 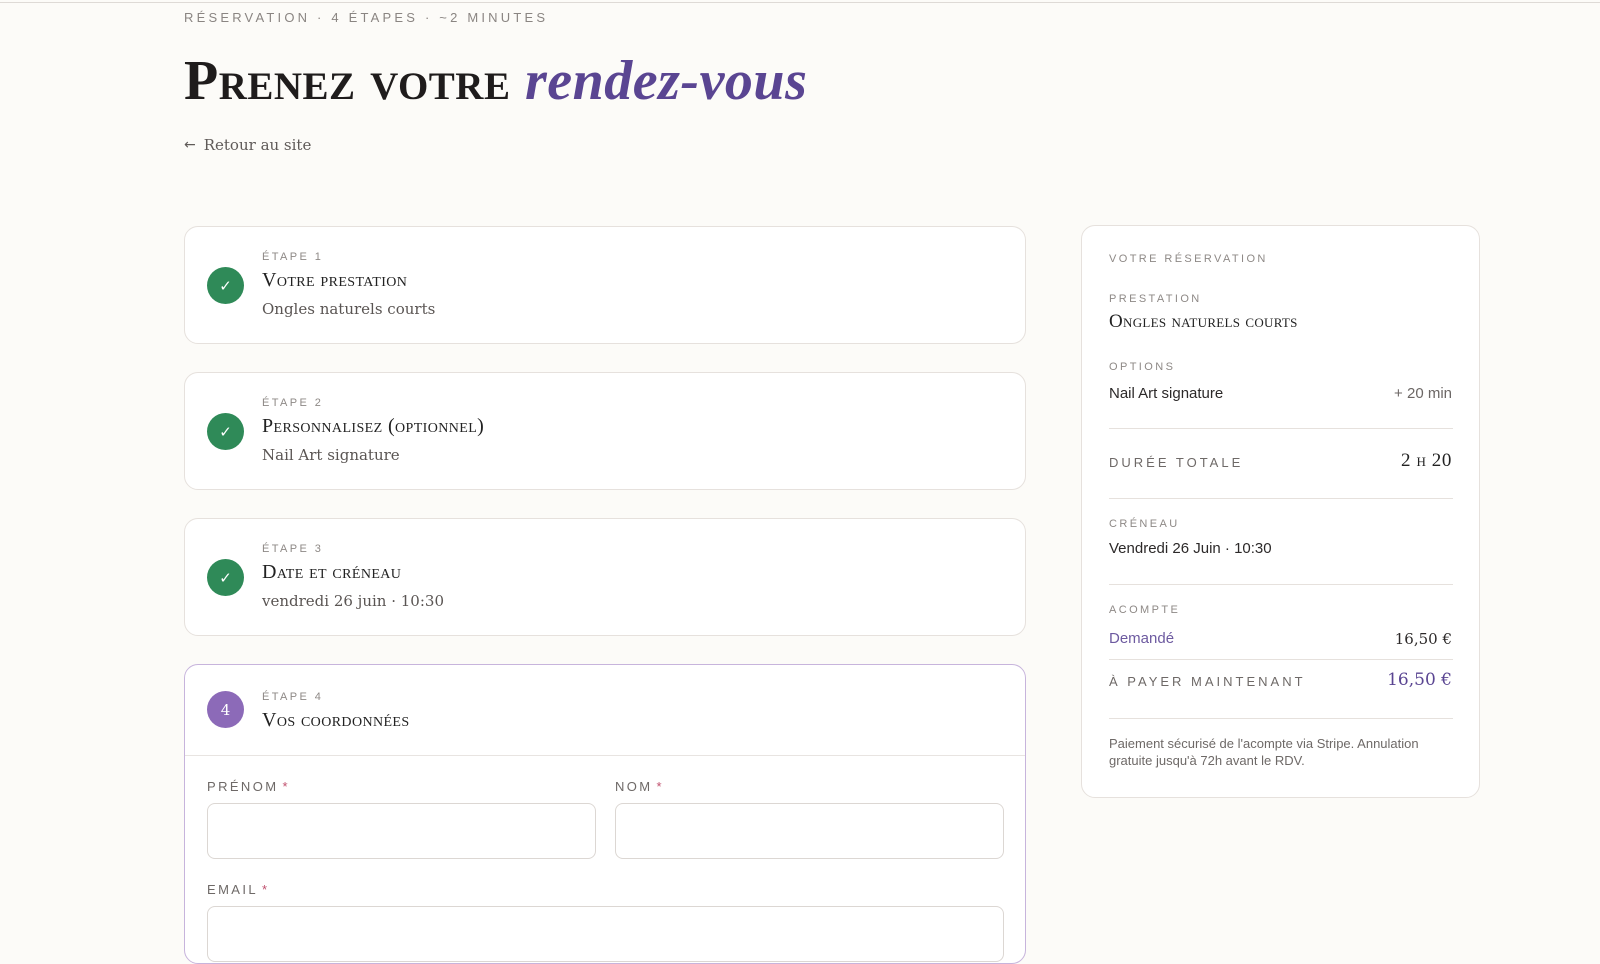 What do you see at coordinates (332, 572) in the screenshot?
I see `step-title: Date et créneau` at bounding box center [332, 572].